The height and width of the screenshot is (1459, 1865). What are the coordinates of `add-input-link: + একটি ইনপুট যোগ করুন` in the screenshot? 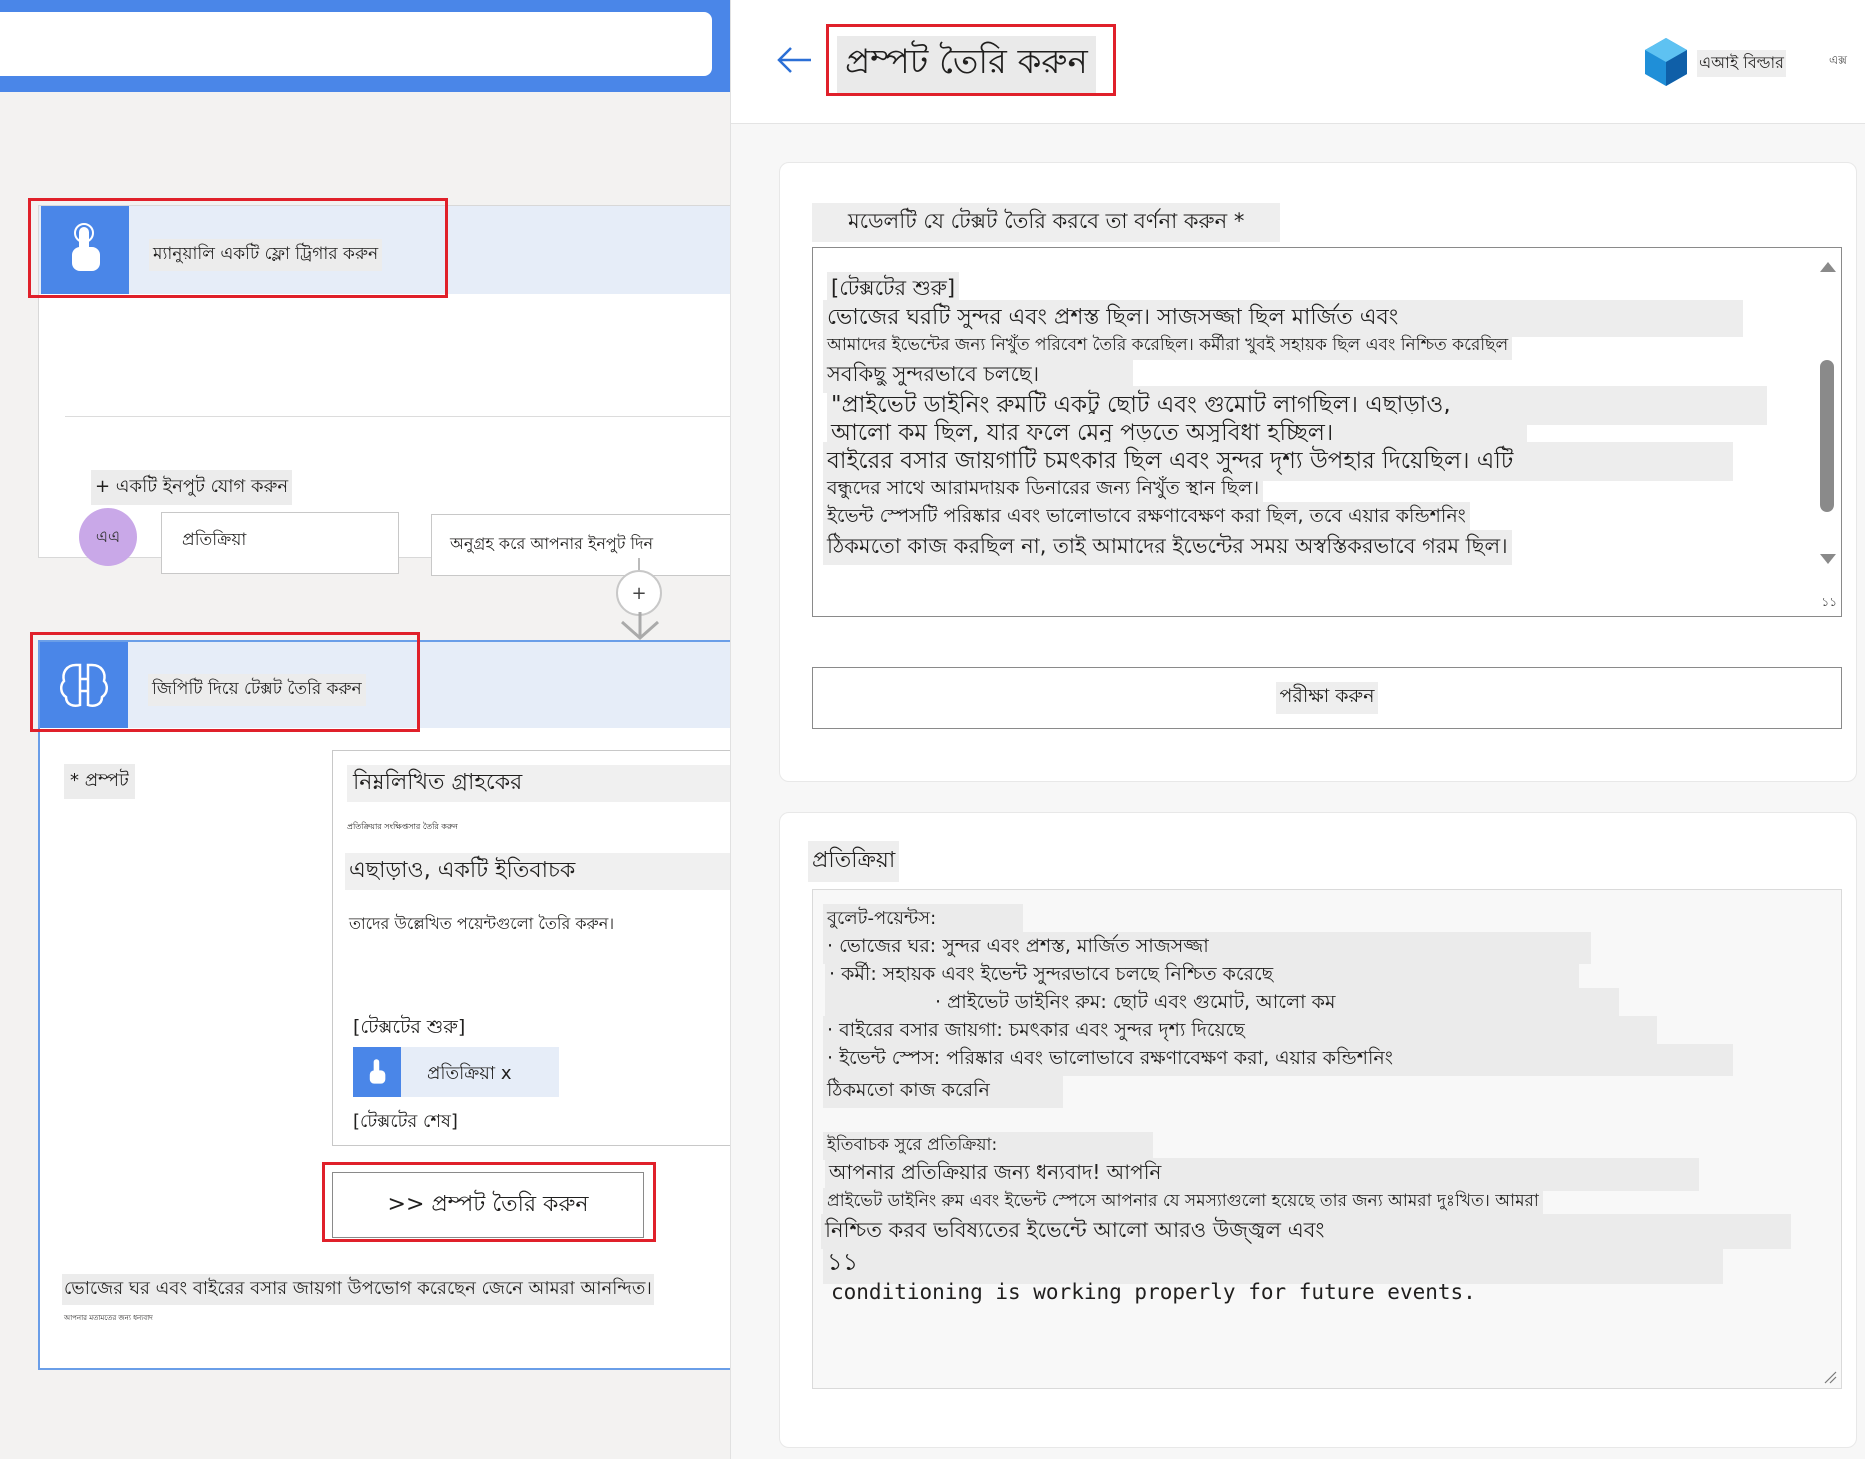 It's located at (192, 487).